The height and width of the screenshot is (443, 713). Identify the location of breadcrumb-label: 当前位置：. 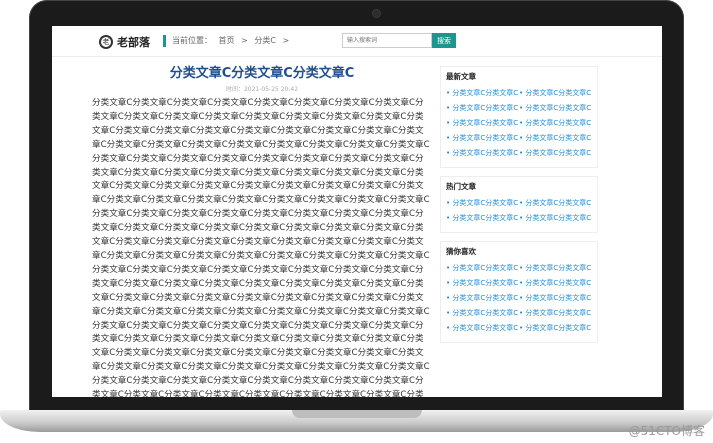
(192, 40).